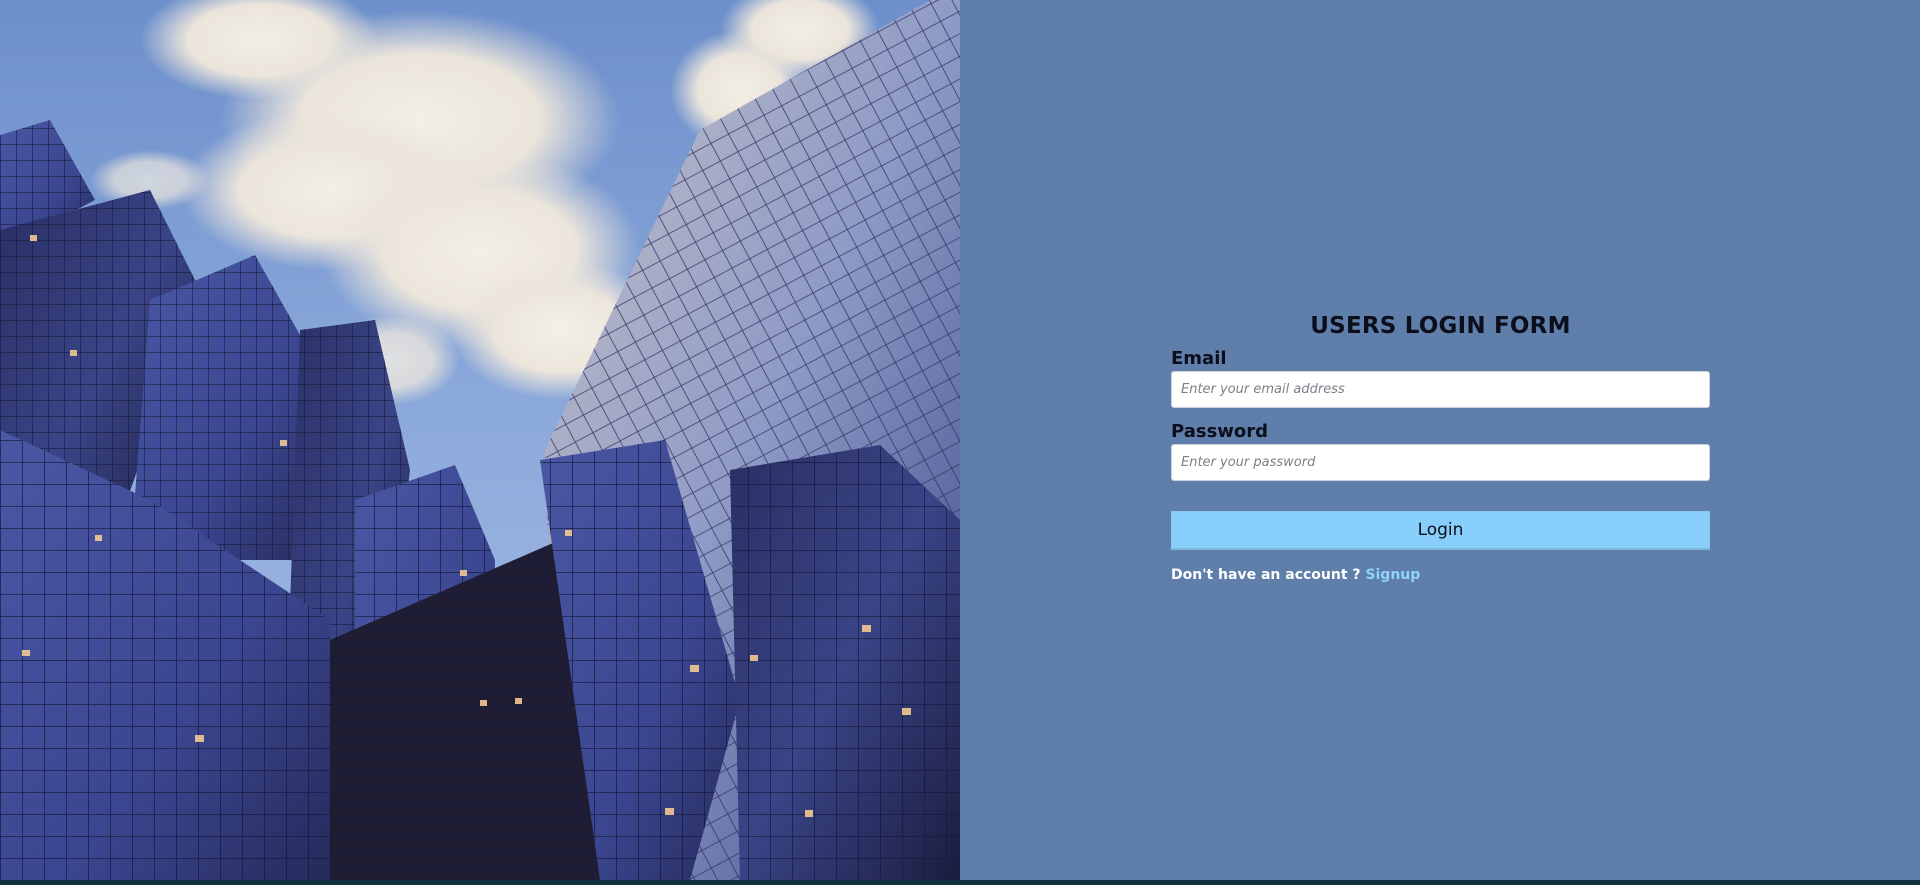 The image size is (1920, 885). Describe the element at coordinates (1440, 462) in the screenshot. I see `password-field` at that location.